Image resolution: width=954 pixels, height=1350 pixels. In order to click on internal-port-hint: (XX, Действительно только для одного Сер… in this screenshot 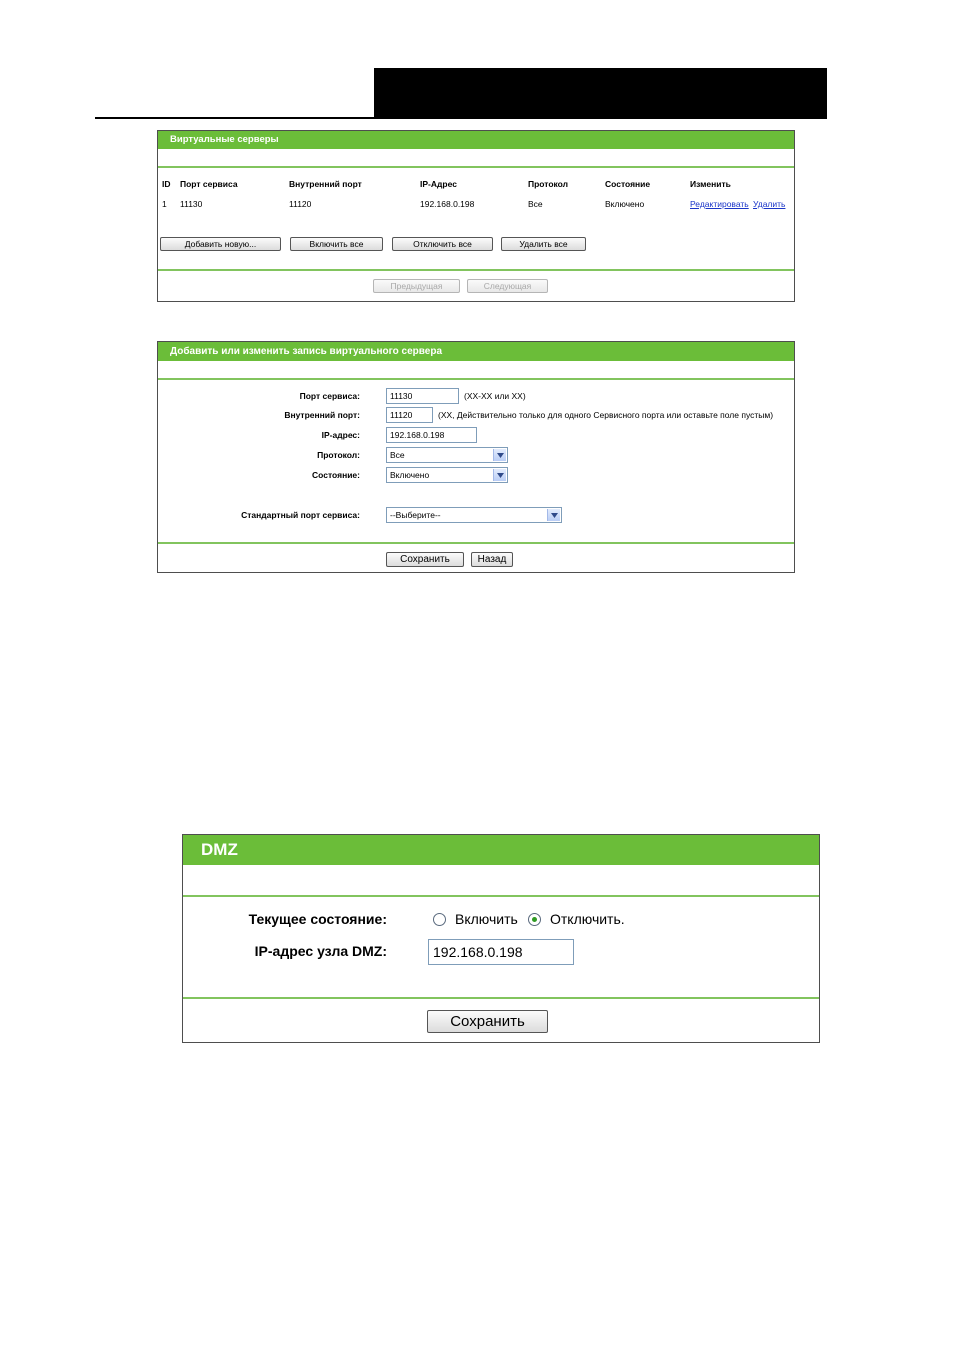, I will do `click(606, 415)`.